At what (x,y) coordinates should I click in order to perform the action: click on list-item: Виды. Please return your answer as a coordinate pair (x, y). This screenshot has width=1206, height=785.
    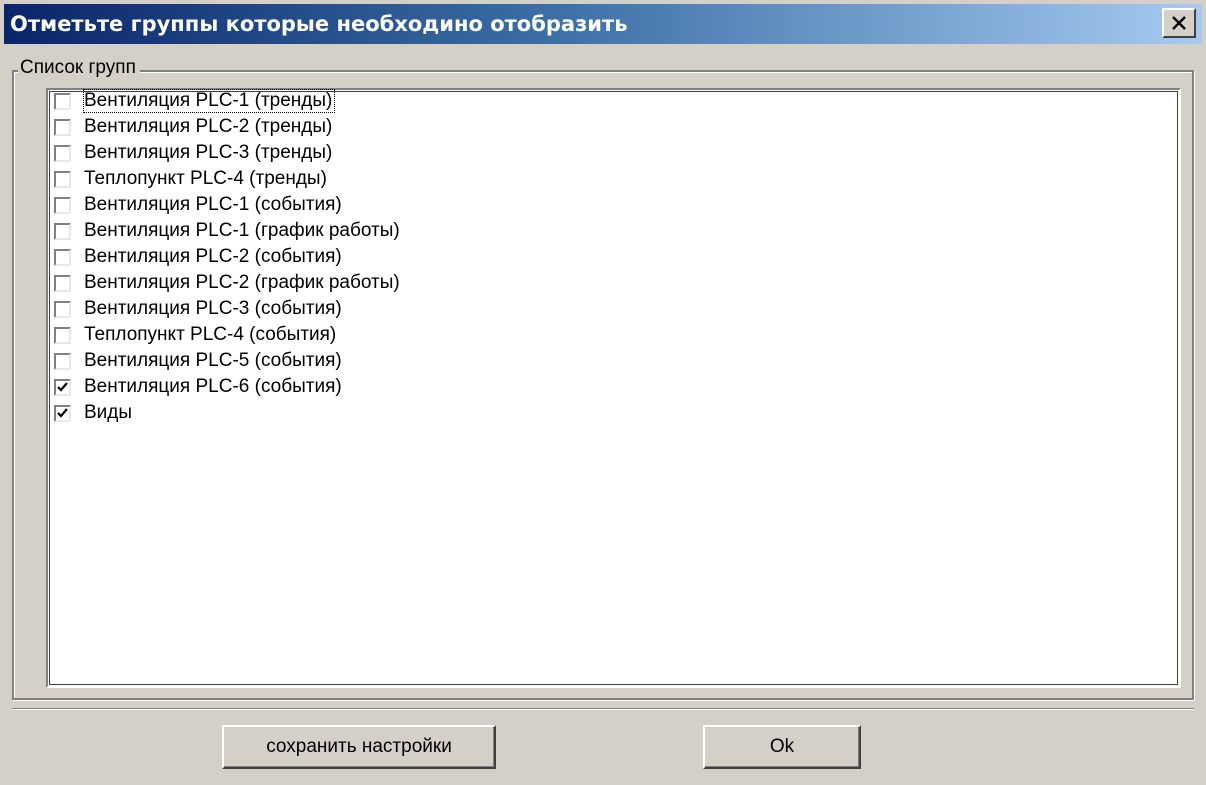
    Looking at the image, I should click on (94, 413).